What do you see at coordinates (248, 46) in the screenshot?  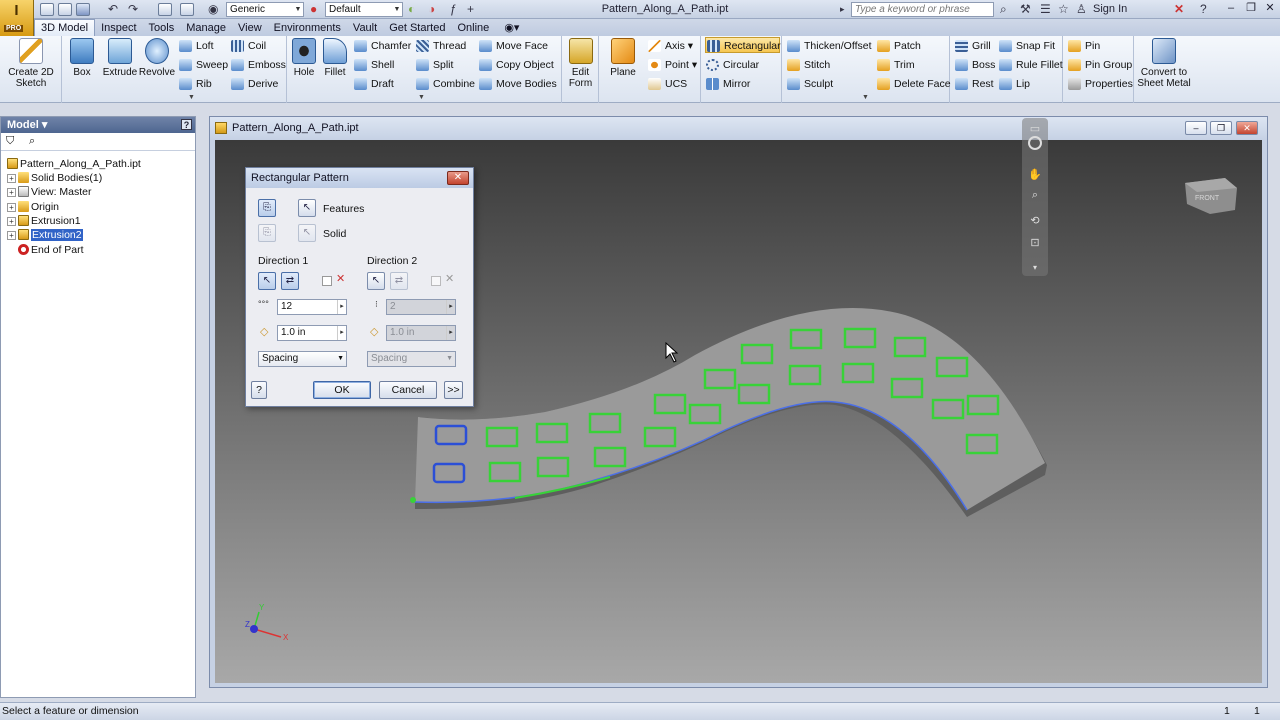 I see `coil-button: Coil` at bounding box center [248, 46].